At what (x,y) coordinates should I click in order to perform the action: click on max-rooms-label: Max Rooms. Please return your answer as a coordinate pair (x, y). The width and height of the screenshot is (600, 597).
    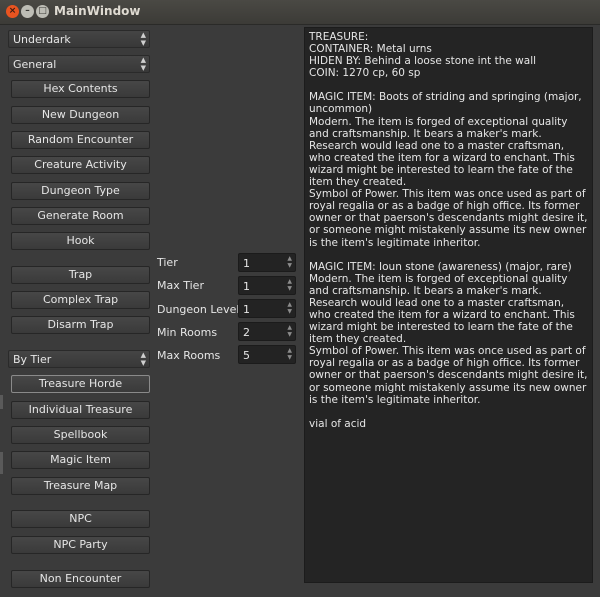
    Looking at the image, I should click on (189, 355).